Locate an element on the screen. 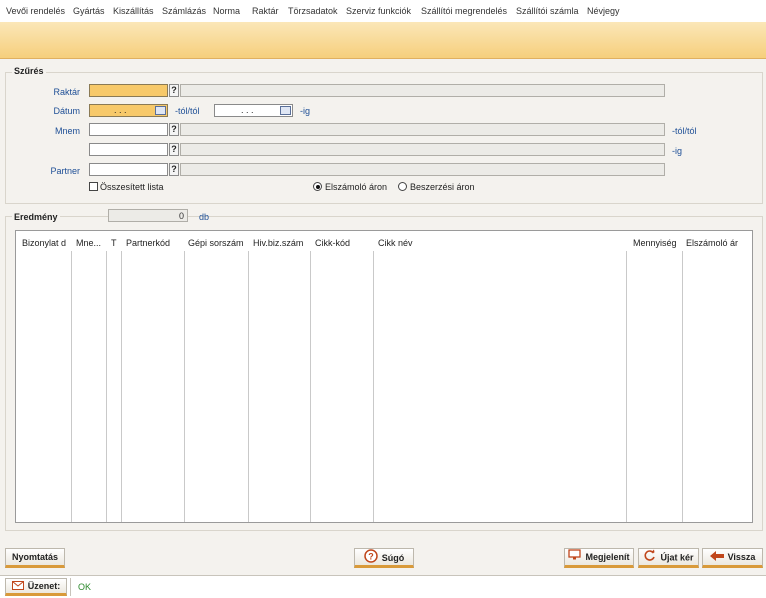  message-button: Üzenet: is located at coordinates (36, 587).